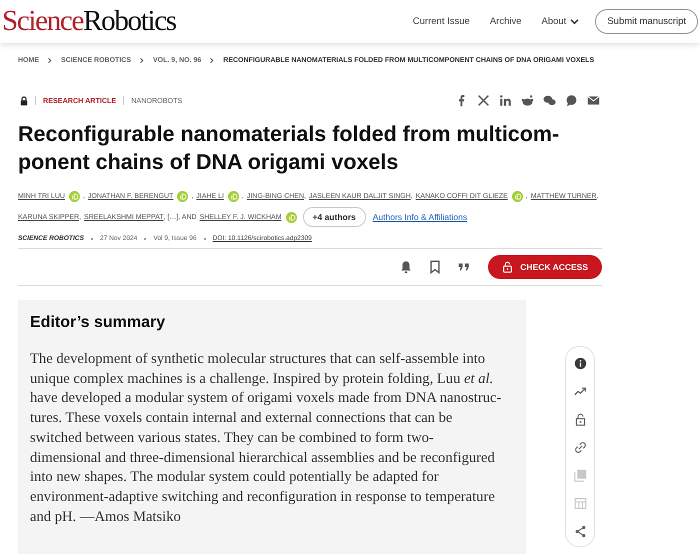 The height and width of the screenshot is (560, 700). What do you see at coordinates (98, 323) in the screenshot?
I see `summary-heading: Editor’s summary` at bounding box center [98, 323].